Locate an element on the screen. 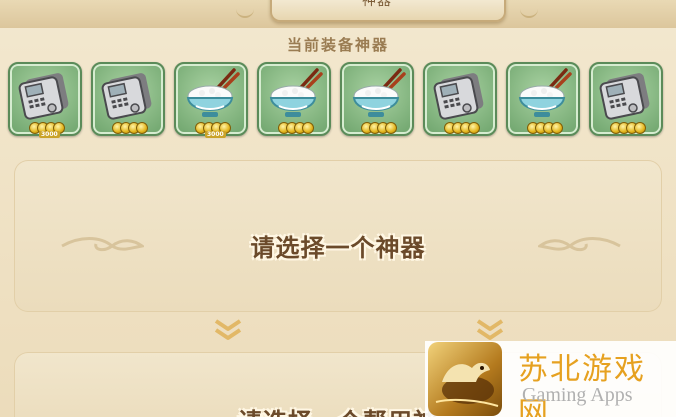 This screenshot has height=417, width=676. duck-logo-icon is located at coordinates (465, 379).